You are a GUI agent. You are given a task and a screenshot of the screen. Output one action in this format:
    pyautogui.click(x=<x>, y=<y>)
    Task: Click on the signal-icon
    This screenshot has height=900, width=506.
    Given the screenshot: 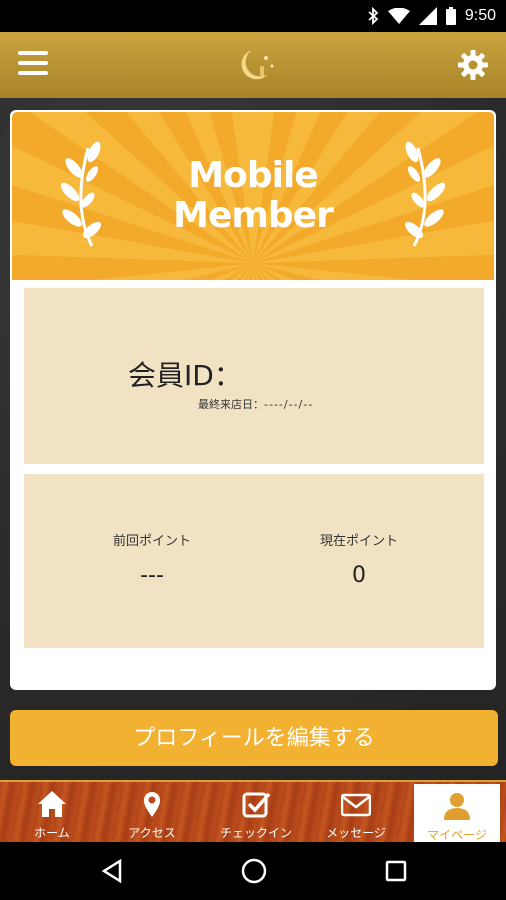 What is the action you would take?
    pyautogui.click(x=427, y=16)
    